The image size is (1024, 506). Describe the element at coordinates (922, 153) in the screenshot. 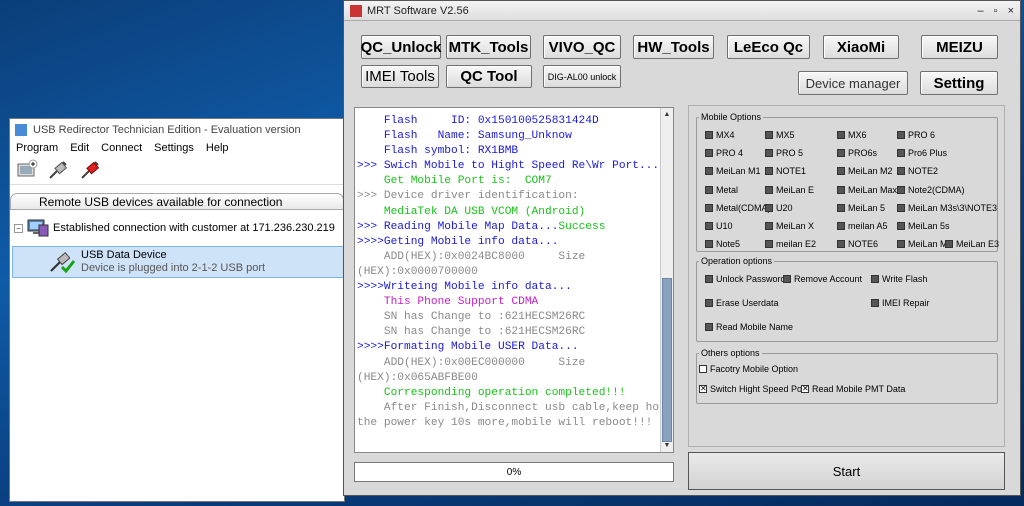

I see `mobile-option-checkbox: Pro6 Plus` at that location.